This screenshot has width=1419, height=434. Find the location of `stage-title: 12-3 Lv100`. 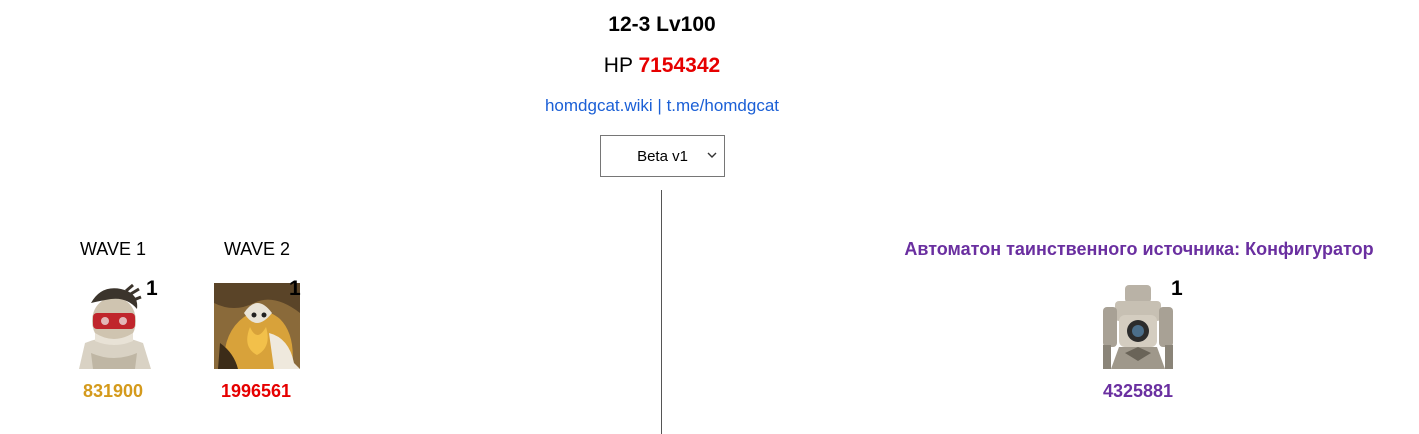

stage-title: 12-3 Lv100 is located at coordinates (662, 24).